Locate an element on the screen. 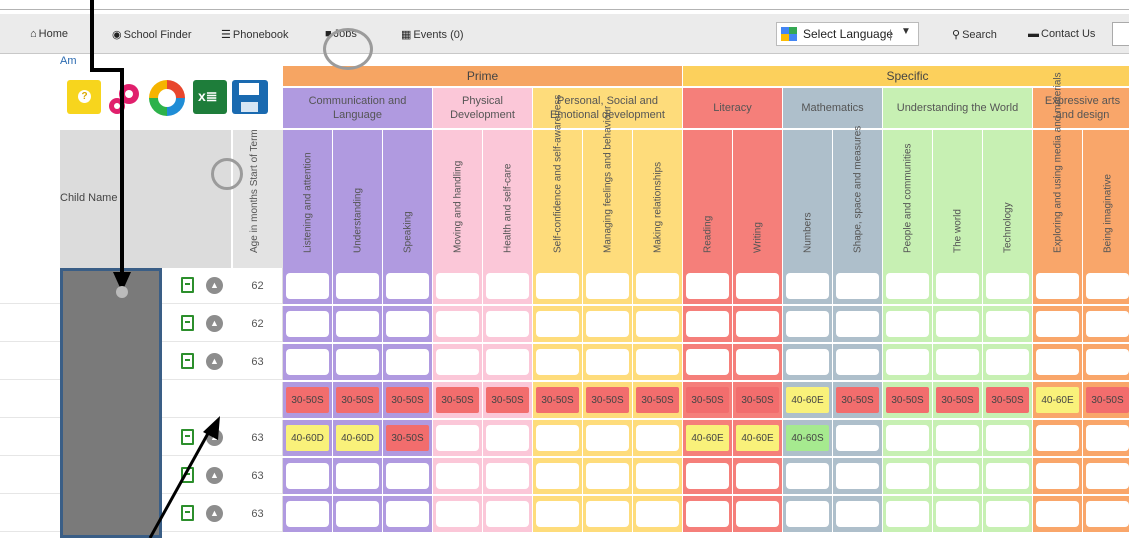 The width and height of the screenshot is (1129, 538). highlight-ring-jobs is located at coordinates (348, 49).